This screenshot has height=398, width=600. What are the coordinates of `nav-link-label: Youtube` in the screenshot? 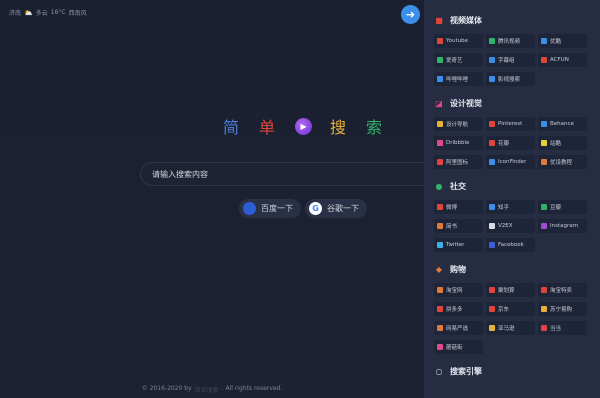 It's located at (457, 41).